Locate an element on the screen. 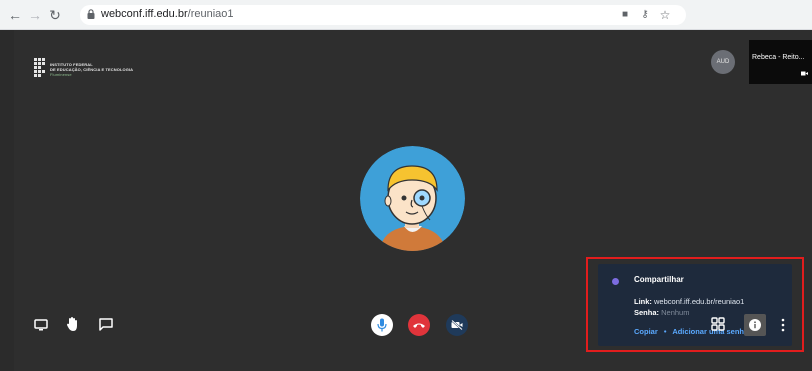  url-path: /reuniao1 is located at coordinates (210, 14).